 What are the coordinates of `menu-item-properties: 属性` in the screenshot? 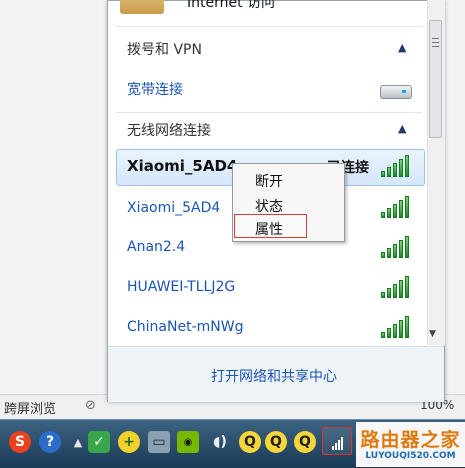 It's located at (269, 229).